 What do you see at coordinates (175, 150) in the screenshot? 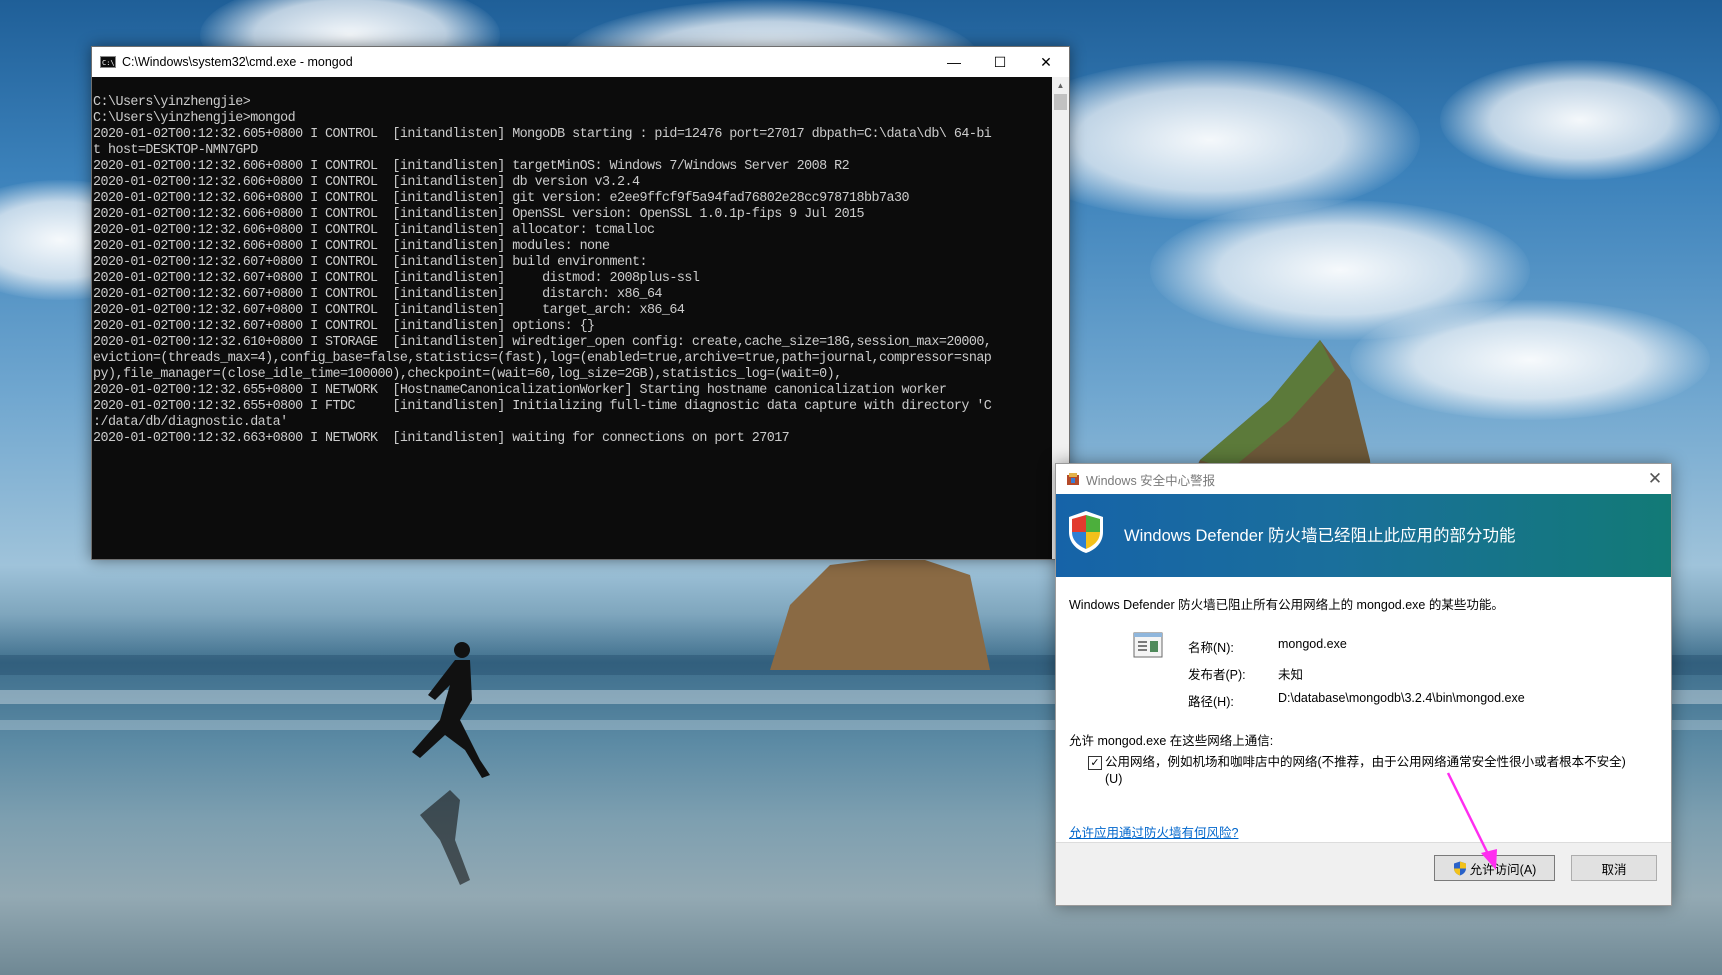
I see `console-line: t host=DESKTOP-NMN7GPD` at bounding box center [175, 150].